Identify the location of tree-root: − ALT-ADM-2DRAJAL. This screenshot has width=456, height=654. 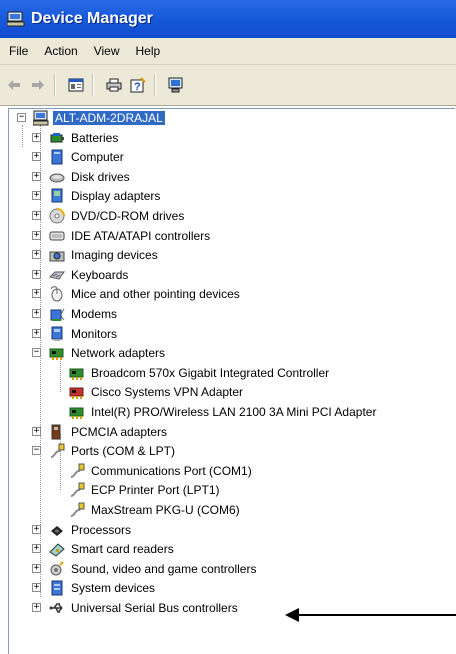
(91, 118).